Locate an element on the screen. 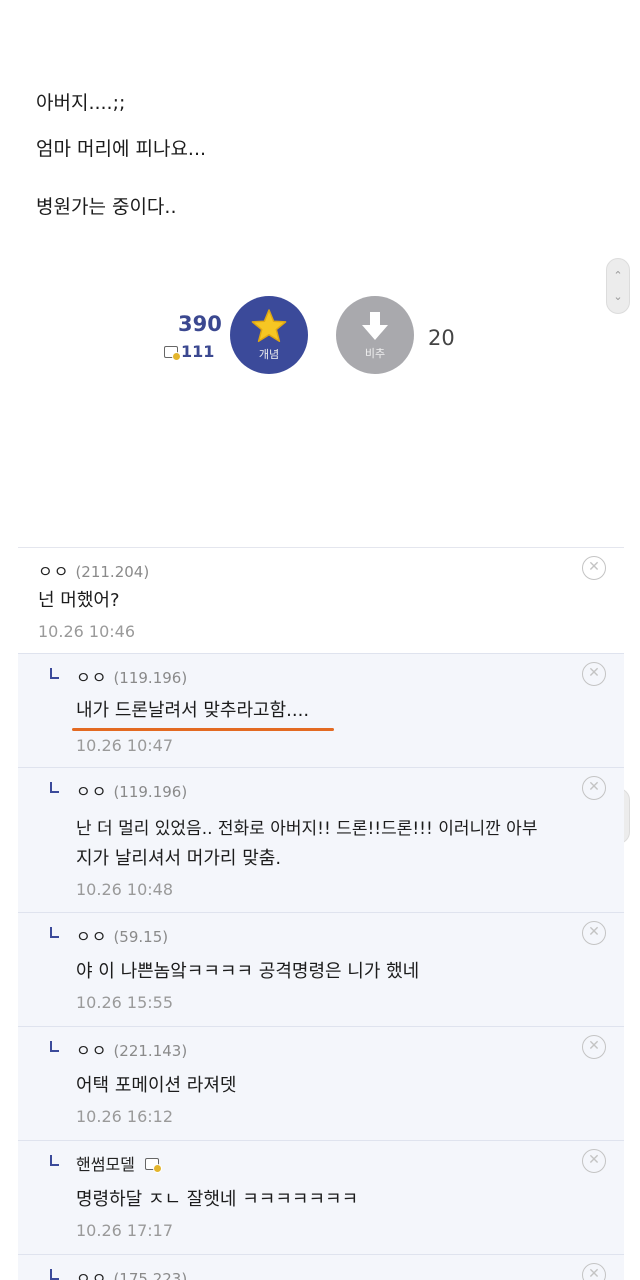  comment-ip: (59.15) is located at coordinates (141, 937).